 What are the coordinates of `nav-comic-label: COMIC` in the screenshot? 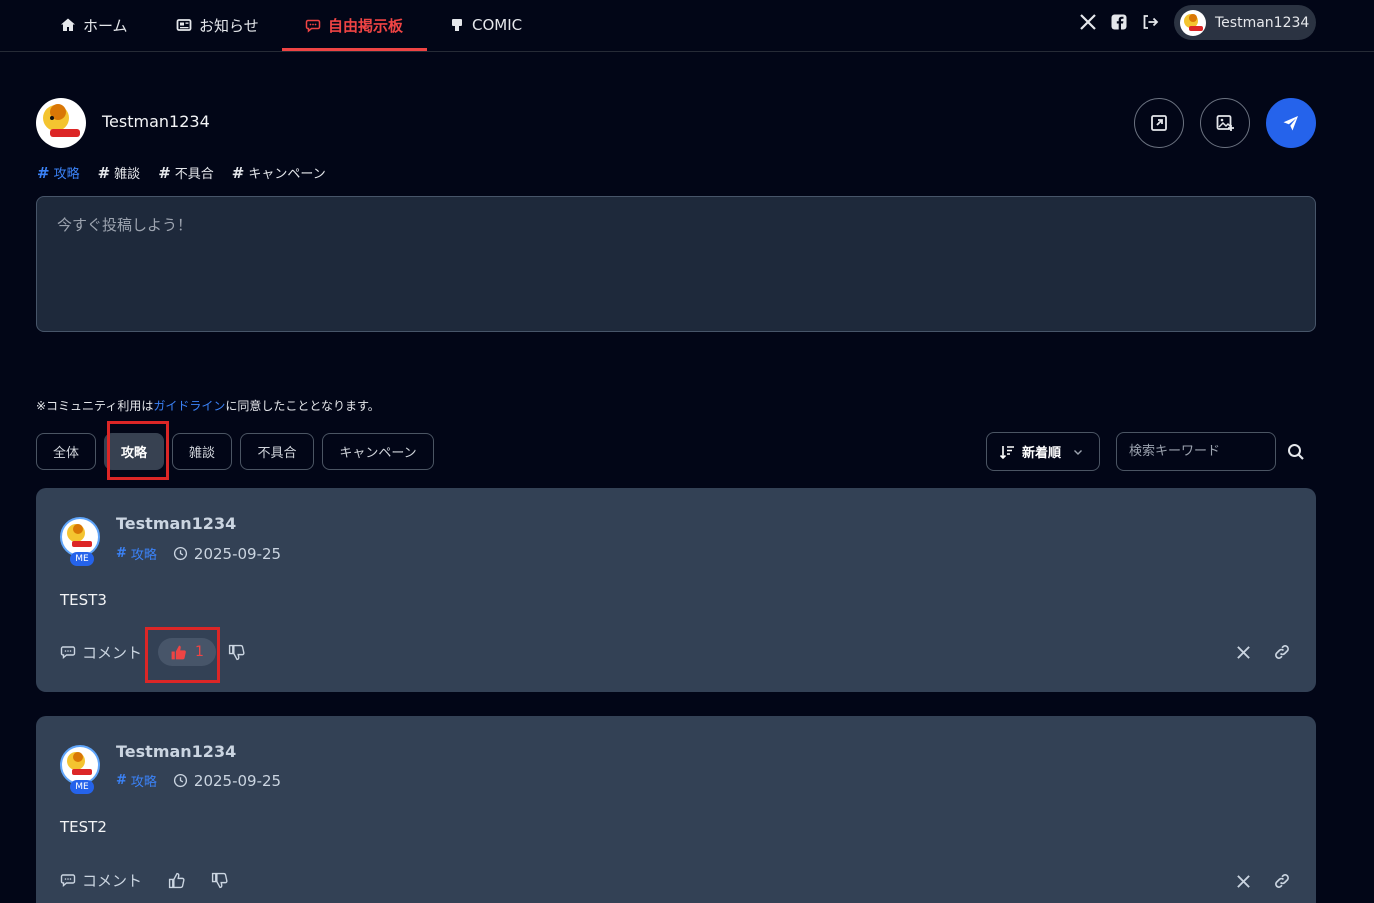 It's located at (497, 25).